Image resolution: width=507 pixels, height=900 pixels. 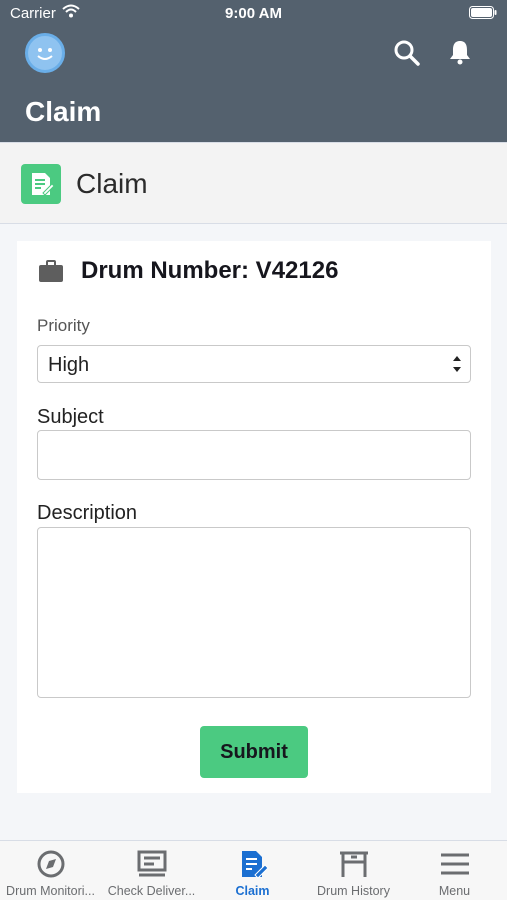 I want to click on description-label: Description, so click(x=87, y=513).